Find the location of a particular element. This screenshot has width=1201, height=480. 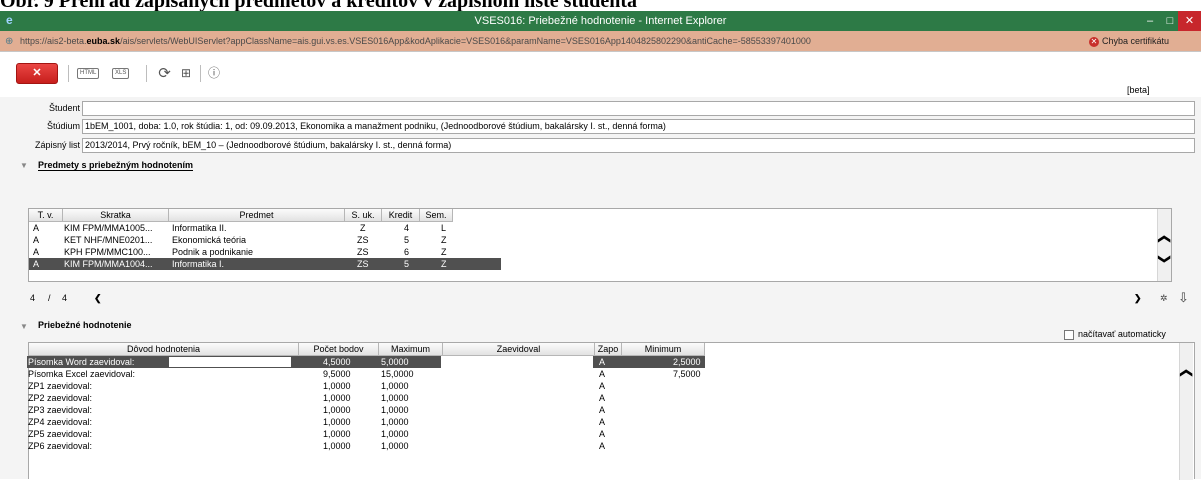

cell-credit: 4 is located at coordinates (407, 228).